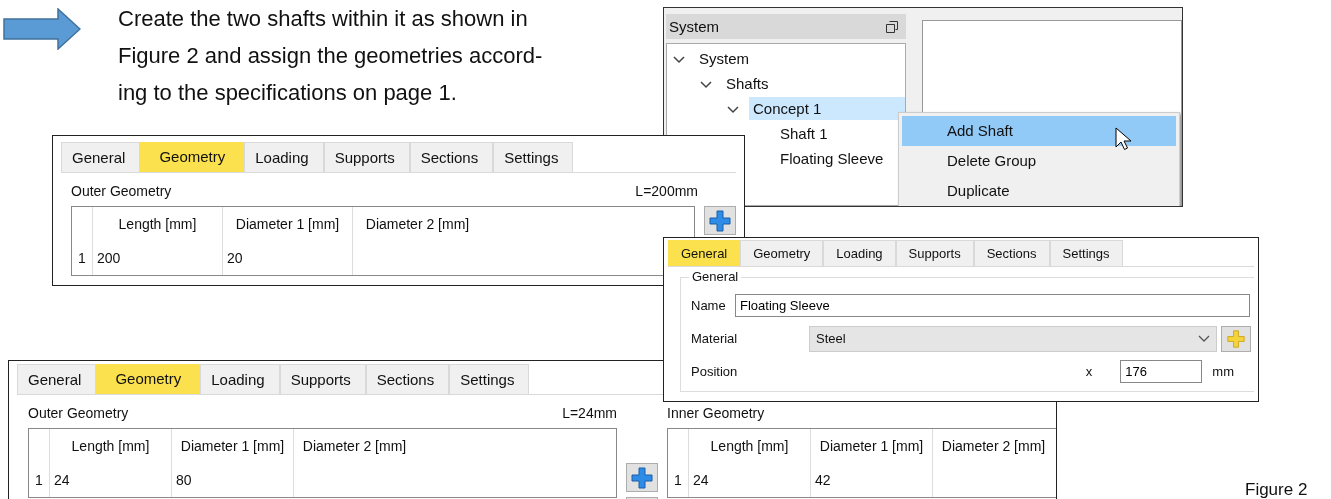  Describe the element at coordinates (709, 305) in the screenshot. I see `field-label: Name` at that location.